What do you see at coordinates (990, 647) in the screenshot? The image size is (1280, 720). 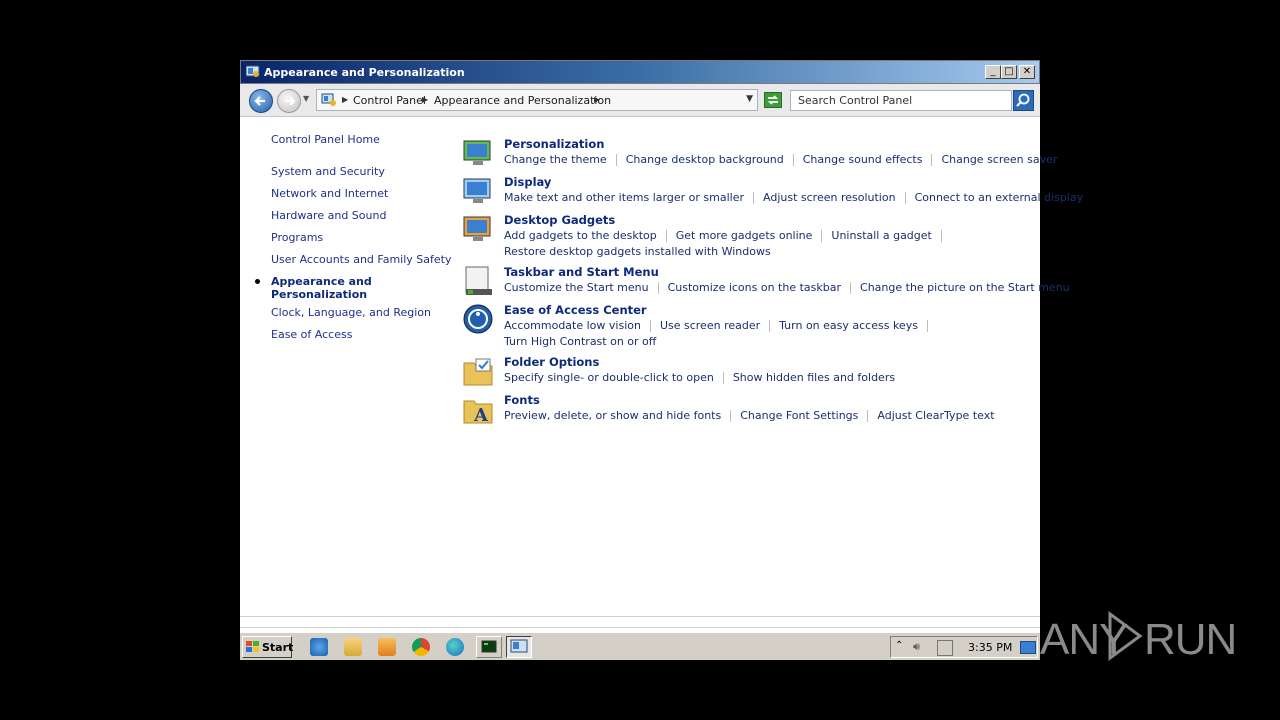 I see `clock: 3:35 PM` at bounding box center [990, 647].